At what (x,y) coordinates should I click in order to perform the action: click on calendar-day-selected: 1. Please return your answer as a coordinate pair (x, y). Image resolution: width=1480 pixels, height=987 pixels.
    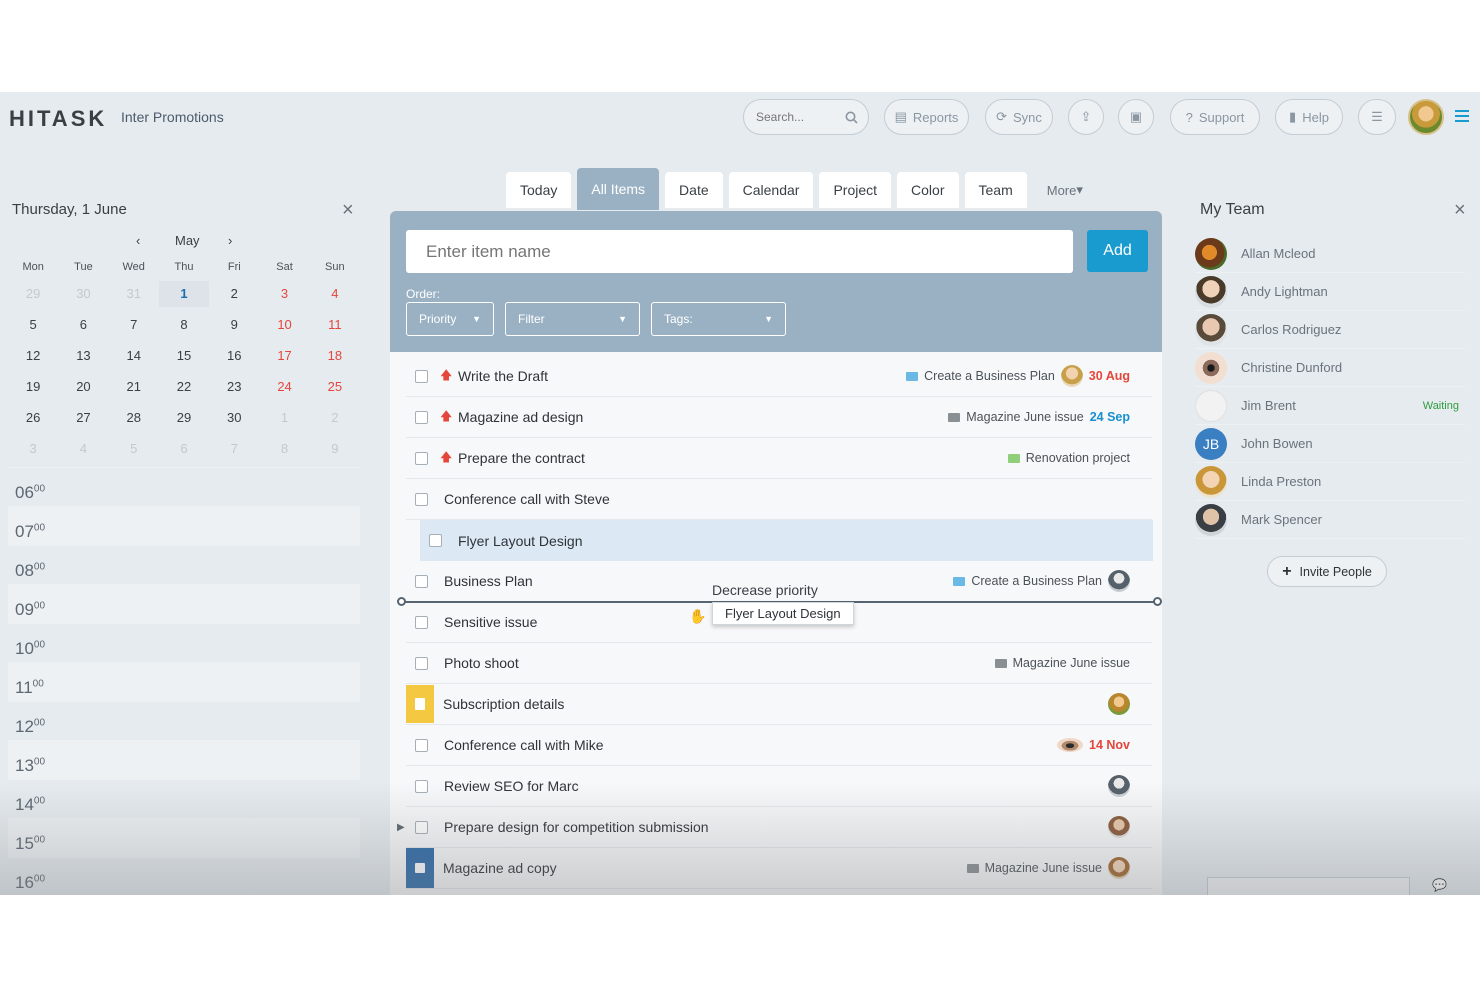
    Looking at the image, I should click on (184, 293).